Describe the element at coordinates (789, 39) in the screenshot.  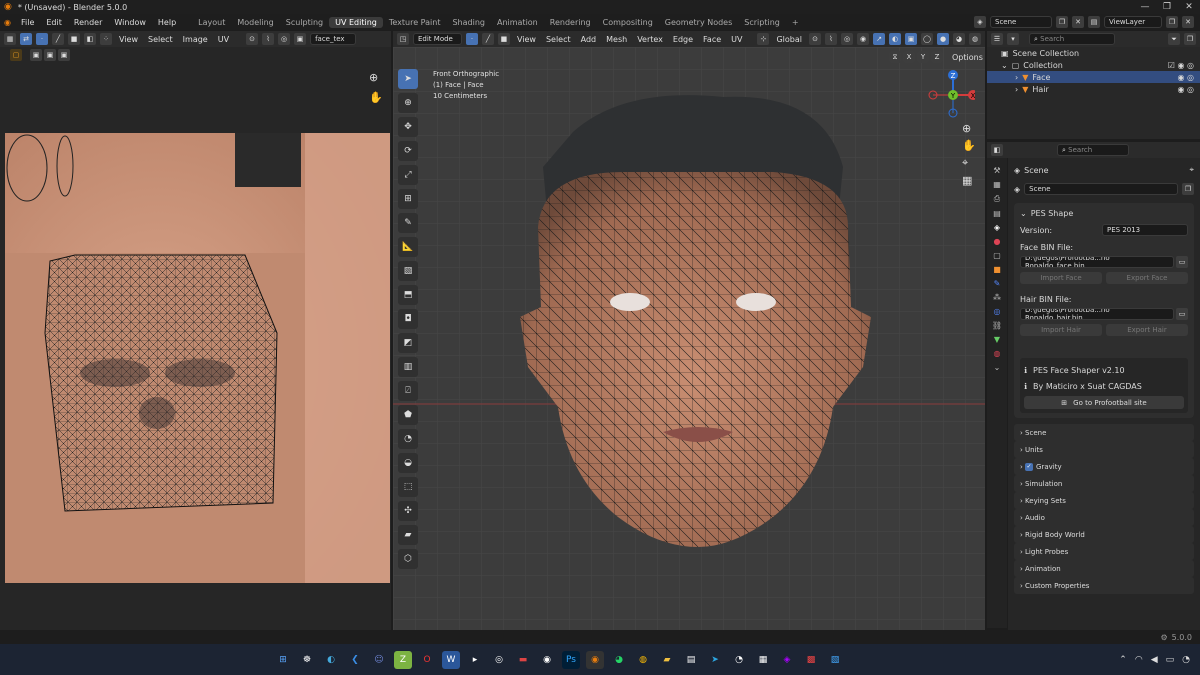
I see `orientation-selector: Global` at that location.